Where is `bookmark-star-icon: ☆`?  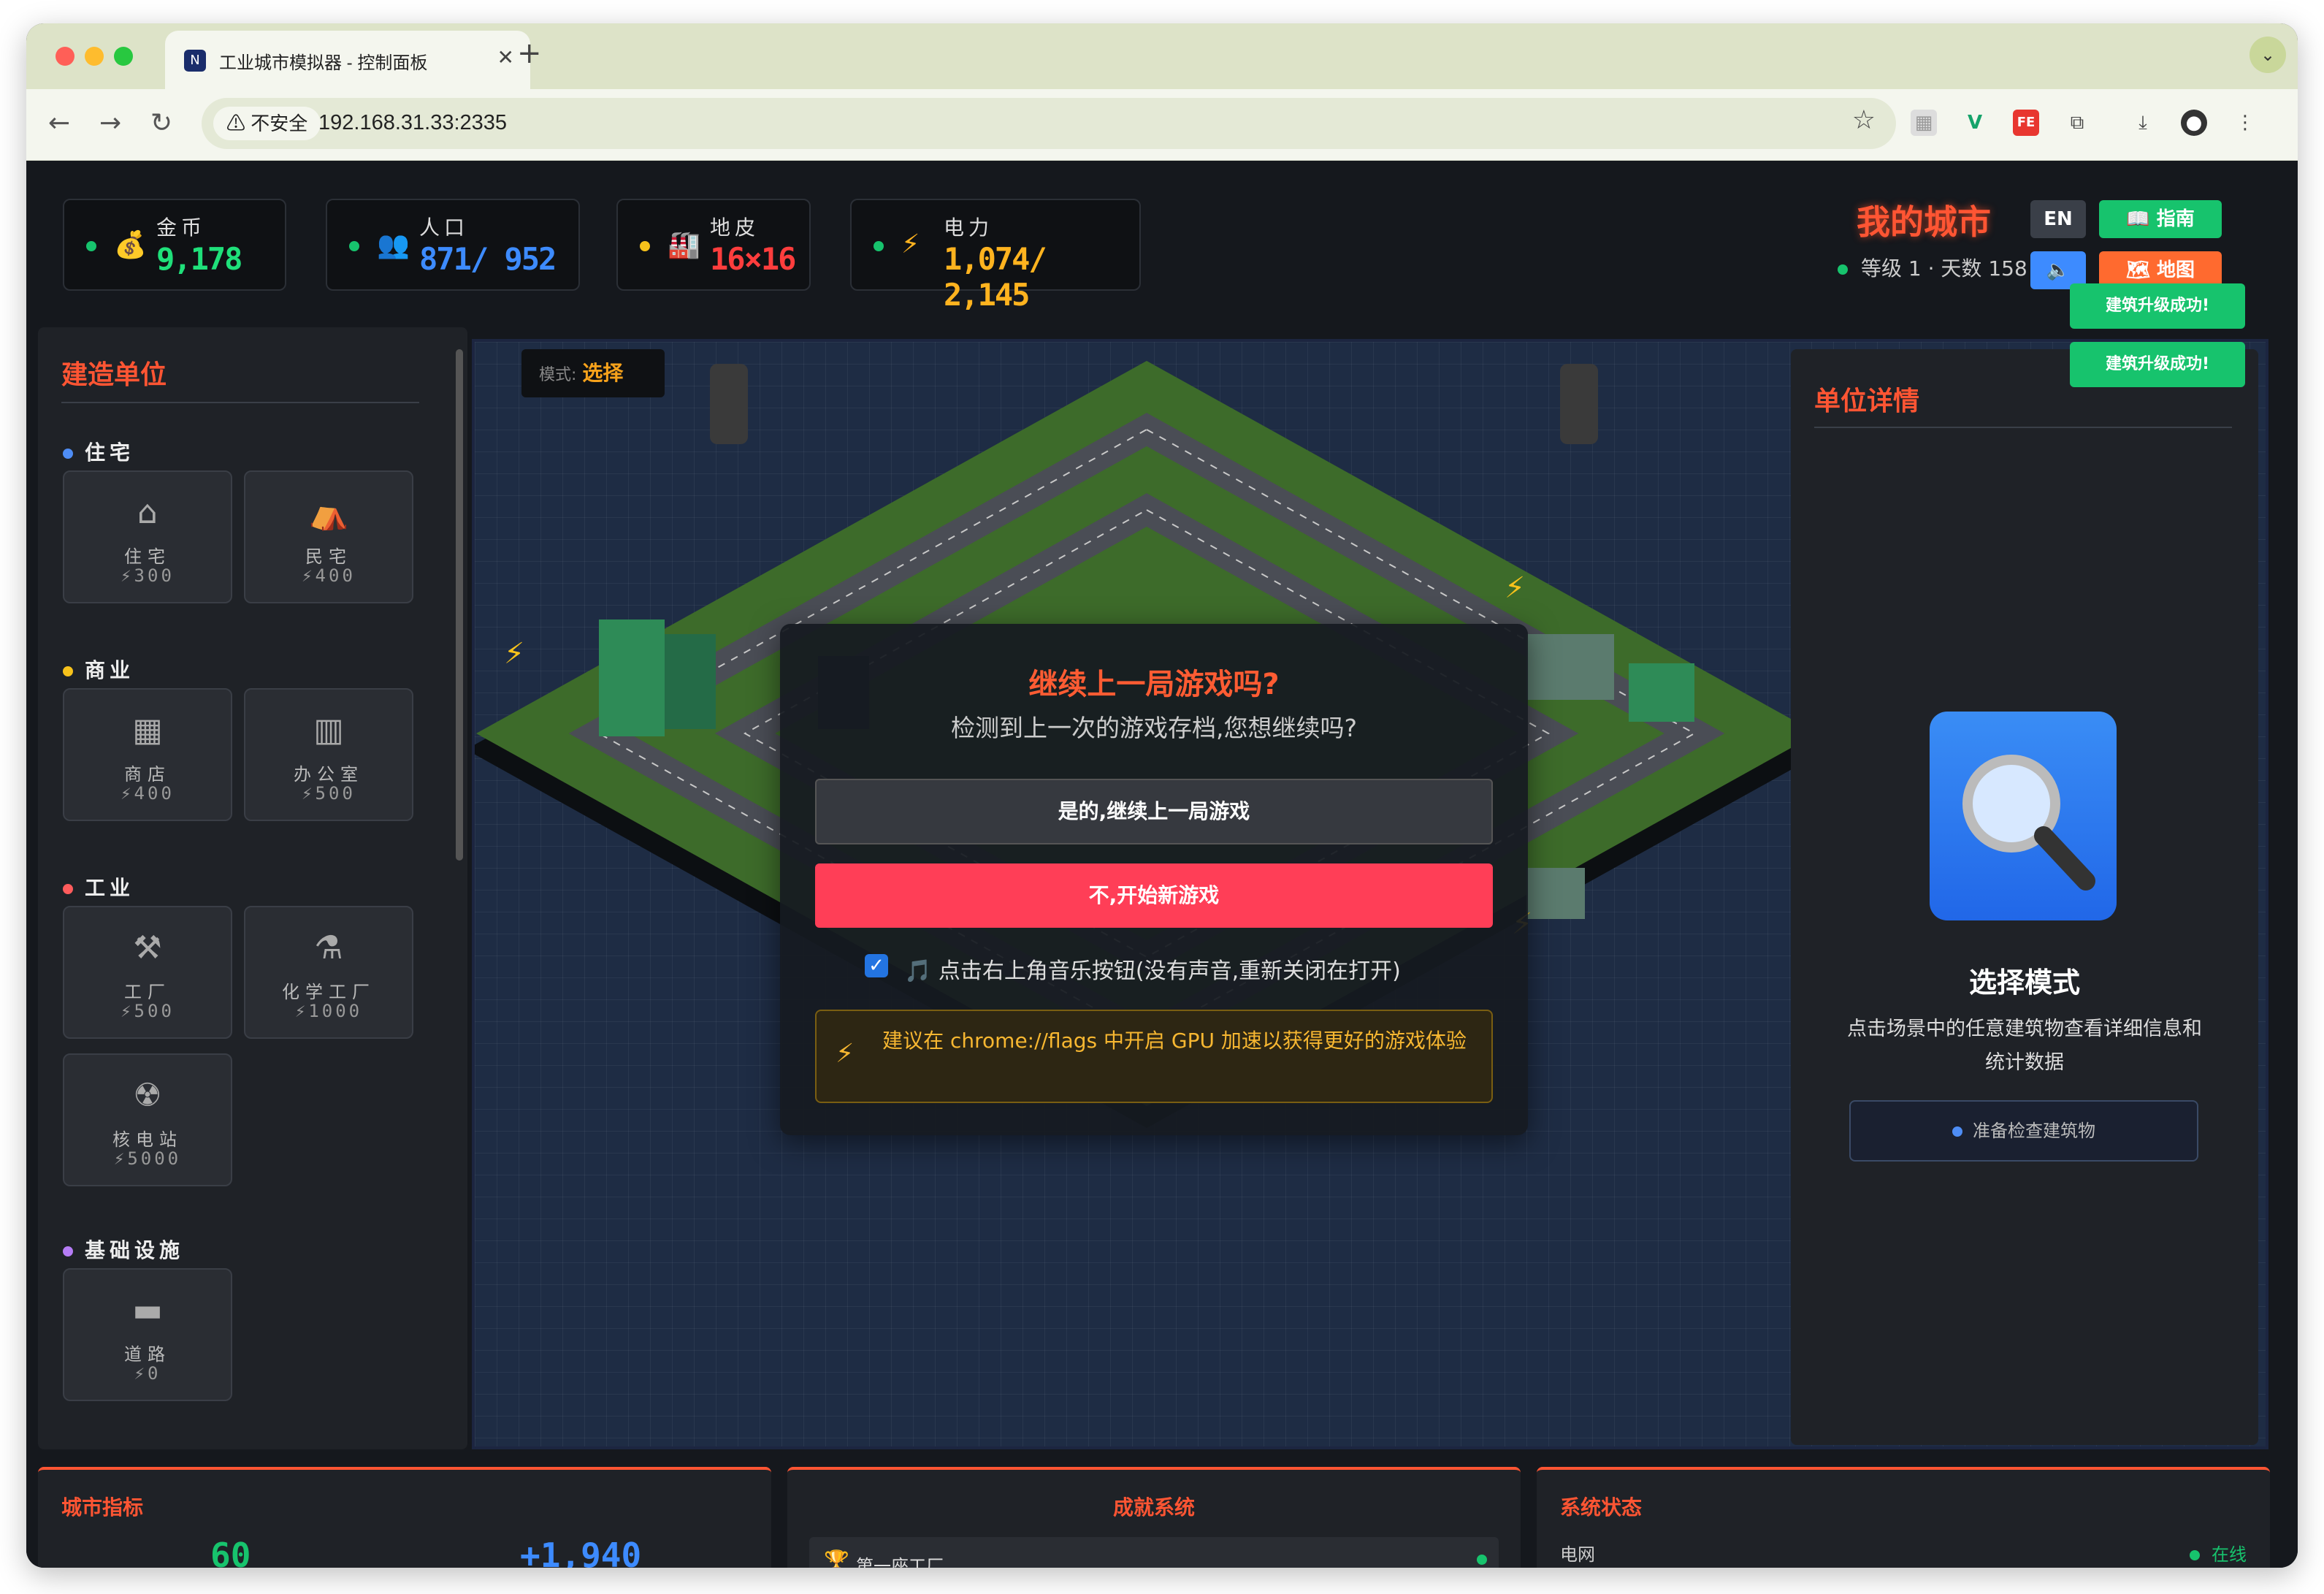
bookmark-star-icon: ☆ is located at coordinates (1864, 120).